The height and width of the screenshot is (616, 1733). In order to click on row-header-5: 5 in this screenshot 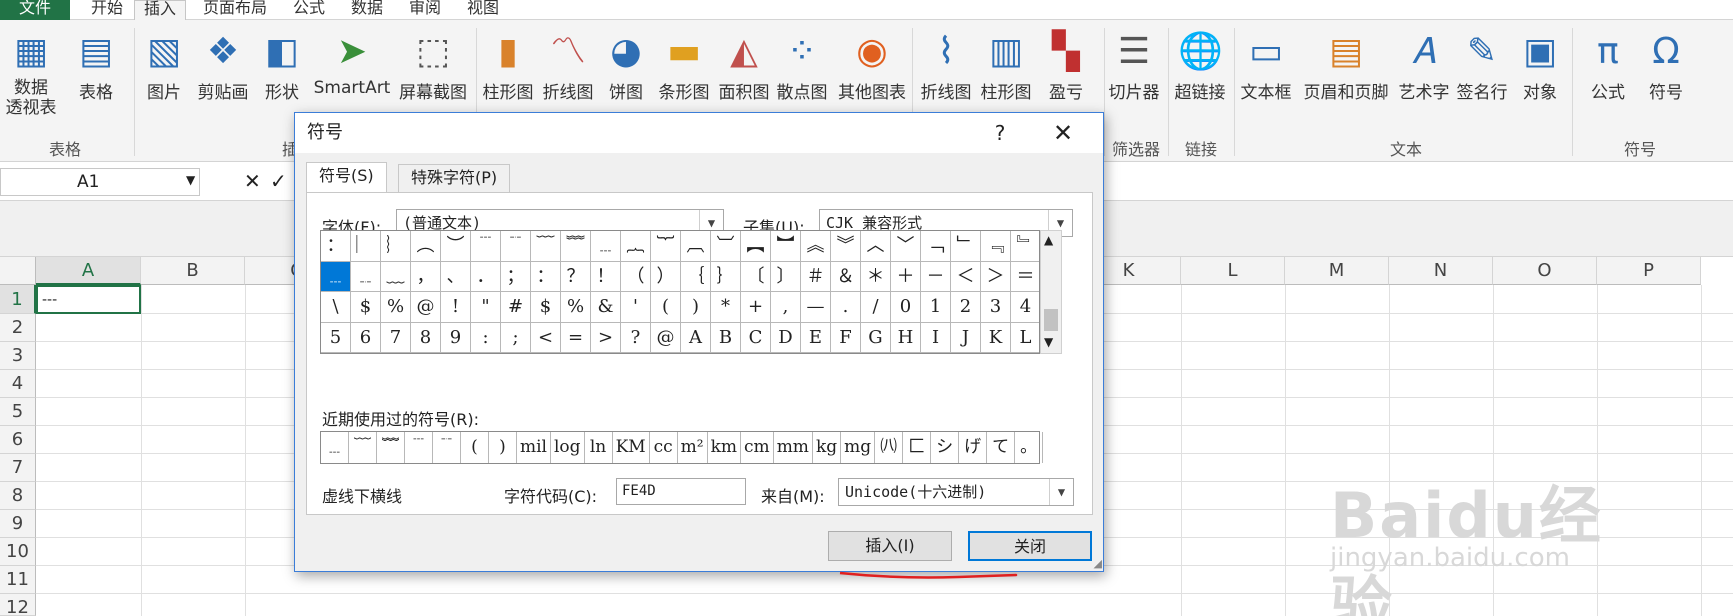, I will do `click(18, 412)`.